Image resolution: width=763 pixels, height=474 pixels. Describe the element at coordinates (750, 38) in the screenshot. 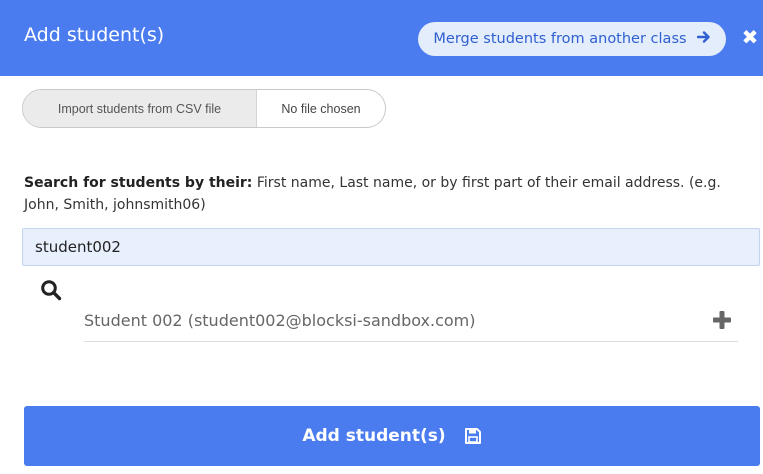

I see `close-icon: ✖` at that location.